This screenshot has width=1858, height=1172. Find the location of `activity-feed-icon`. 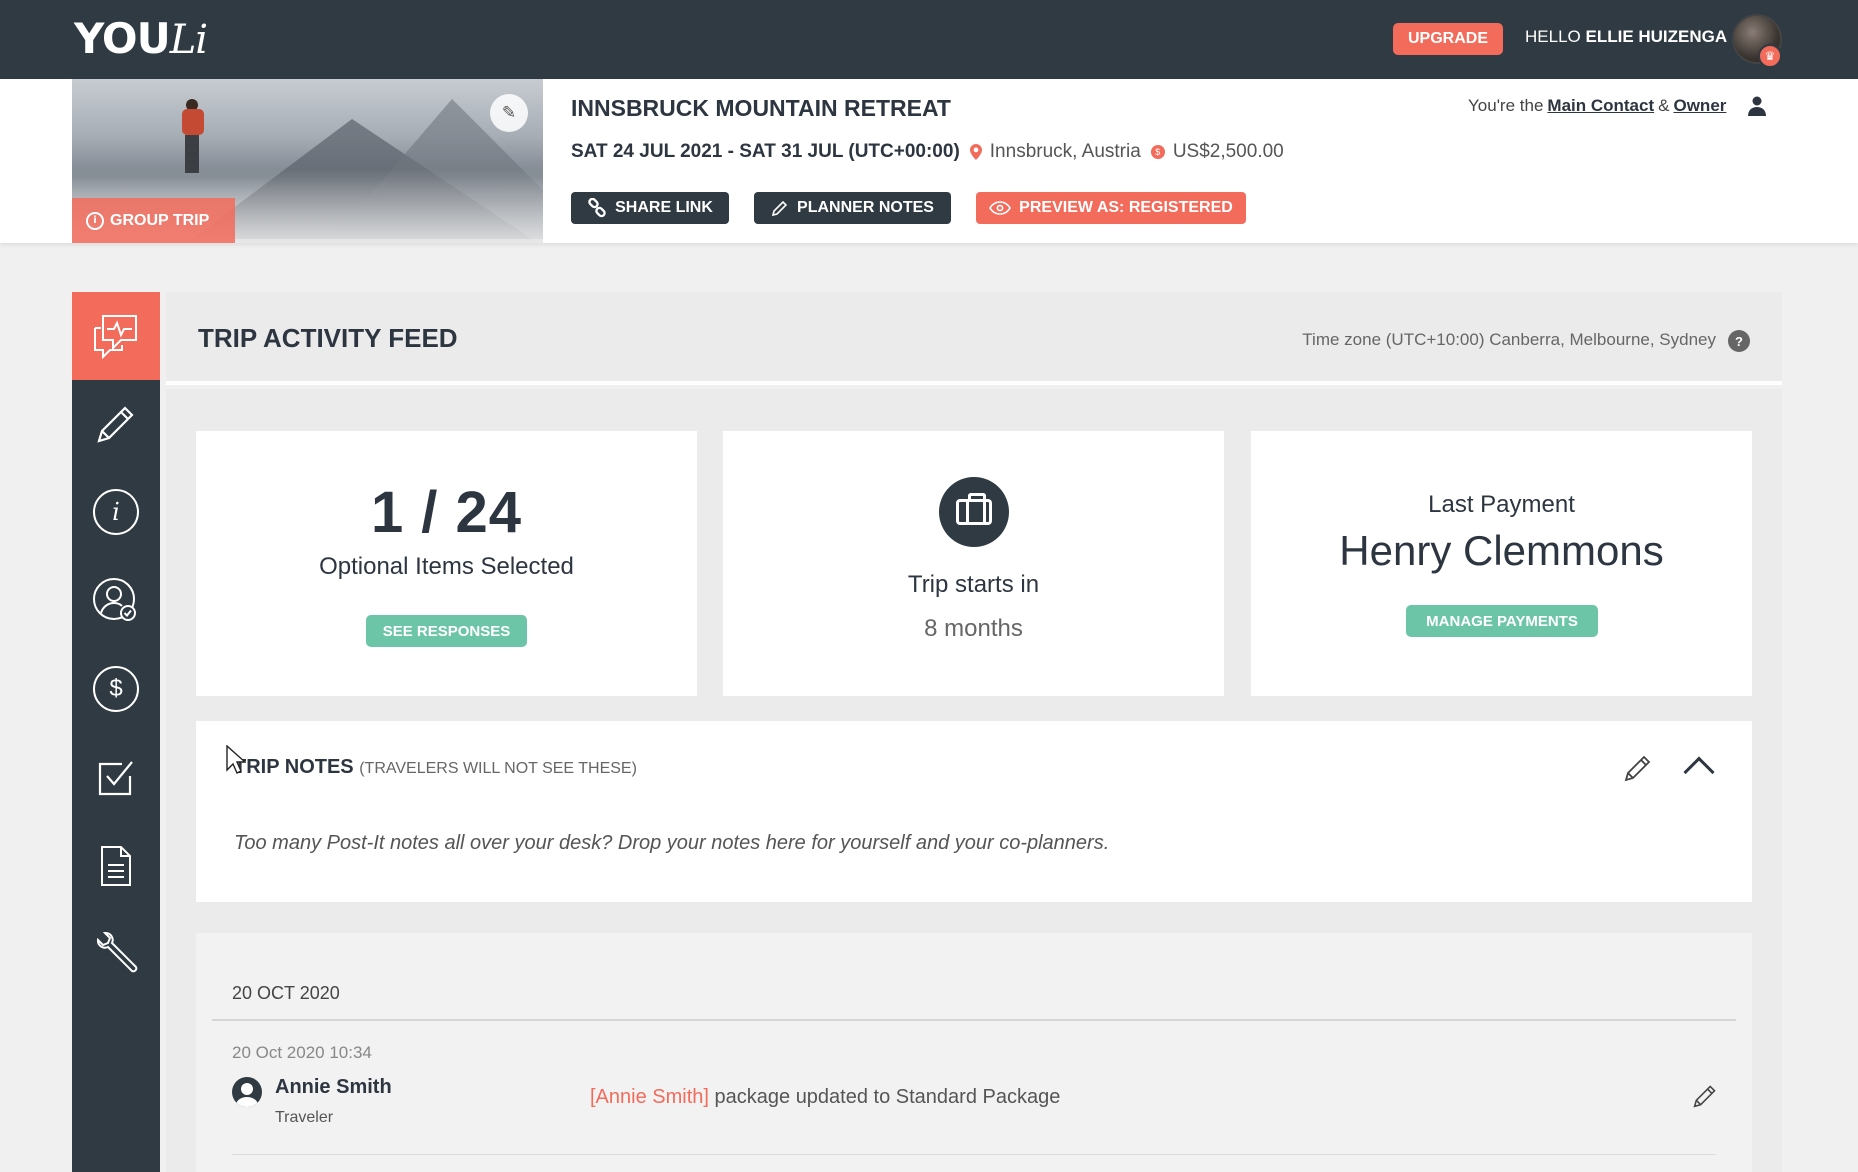

activity-feed-icon is located at coordinates (115, 337).